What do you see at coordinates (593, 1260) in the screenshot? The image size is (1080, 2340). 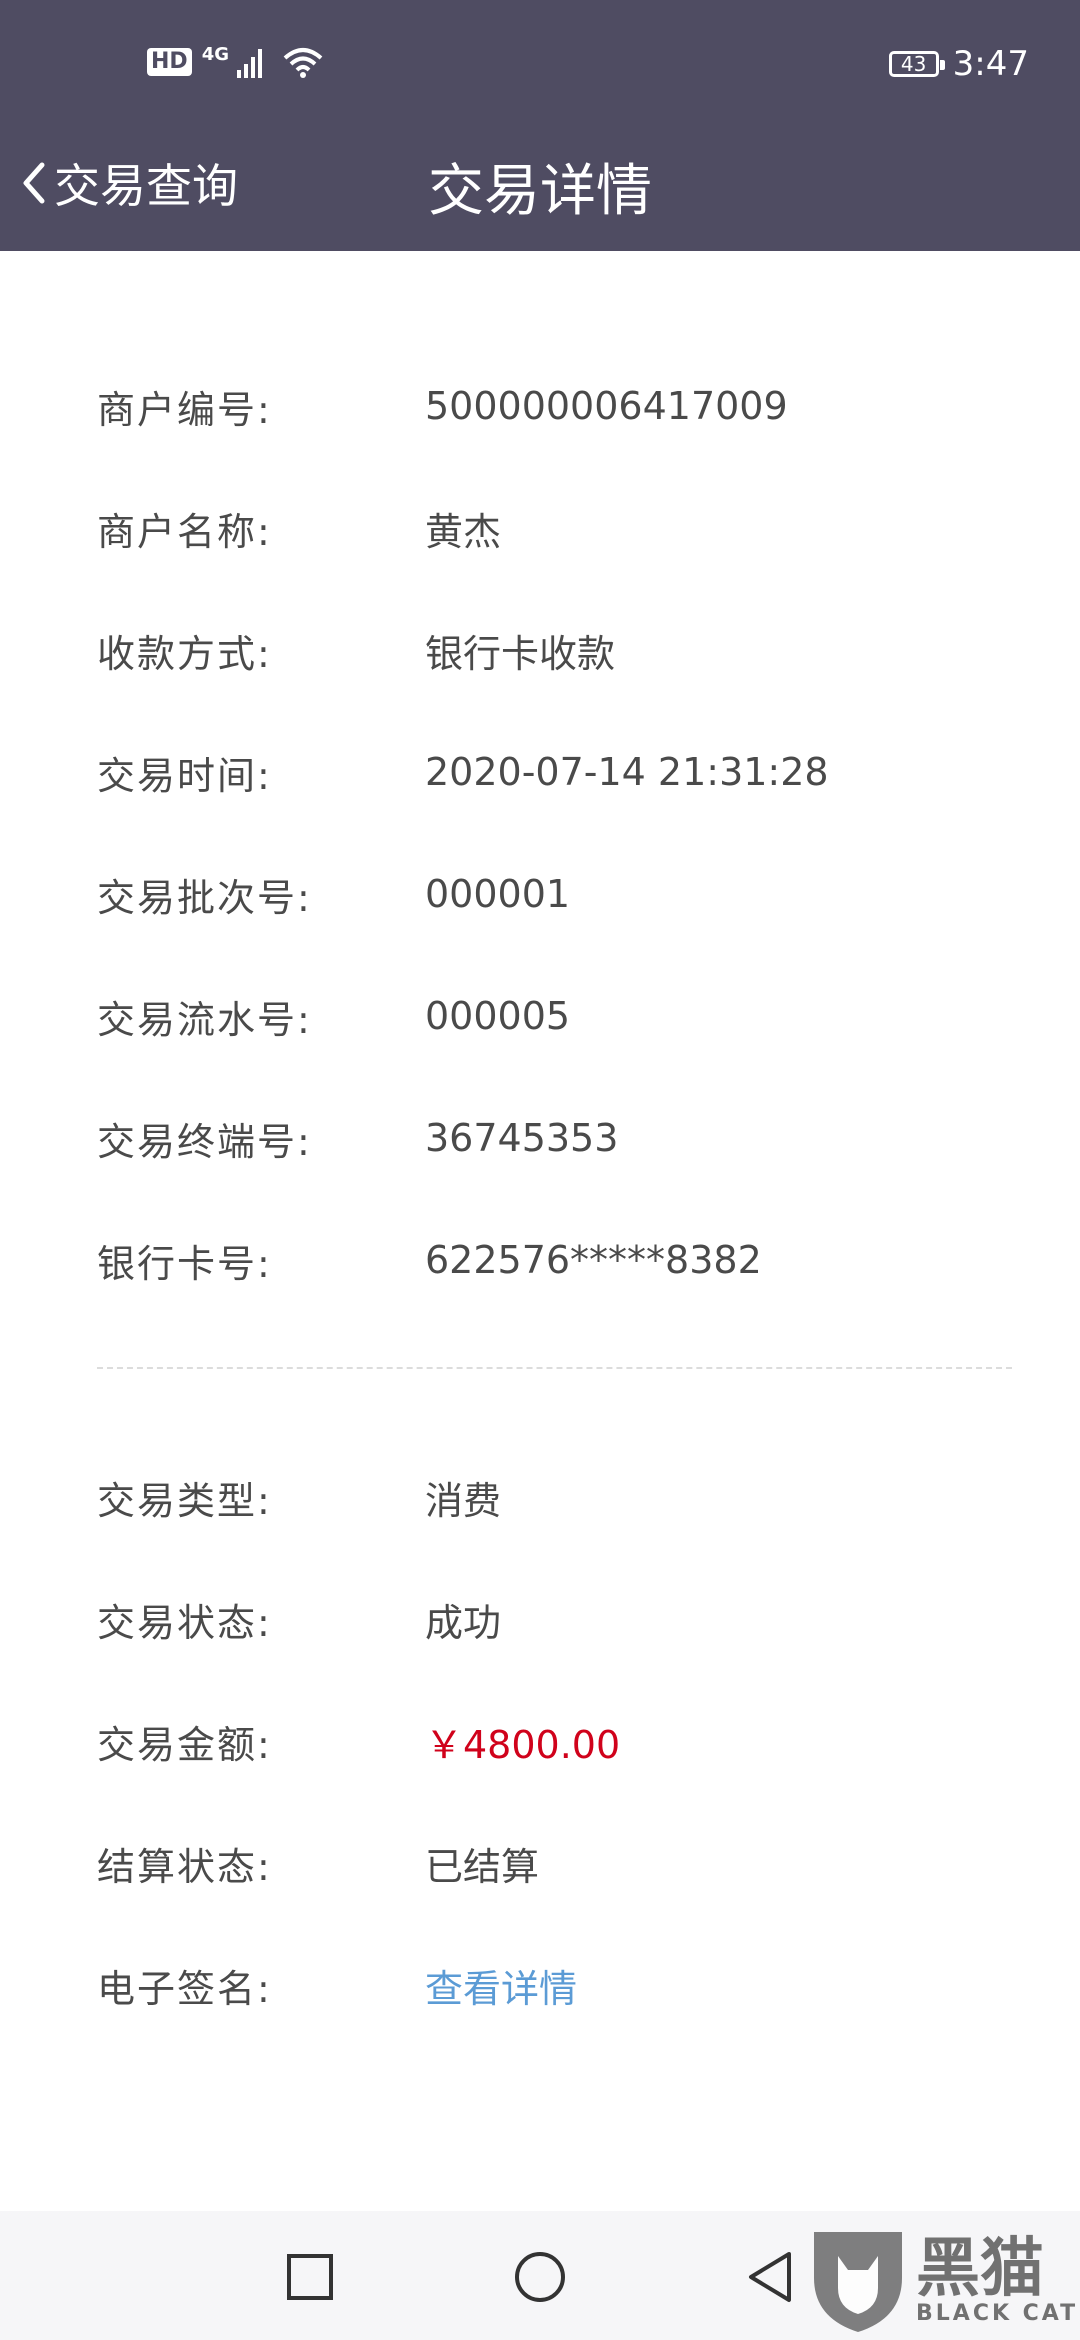 I see `row-value: 622576*****8382` at bounding box center [593, 1260].